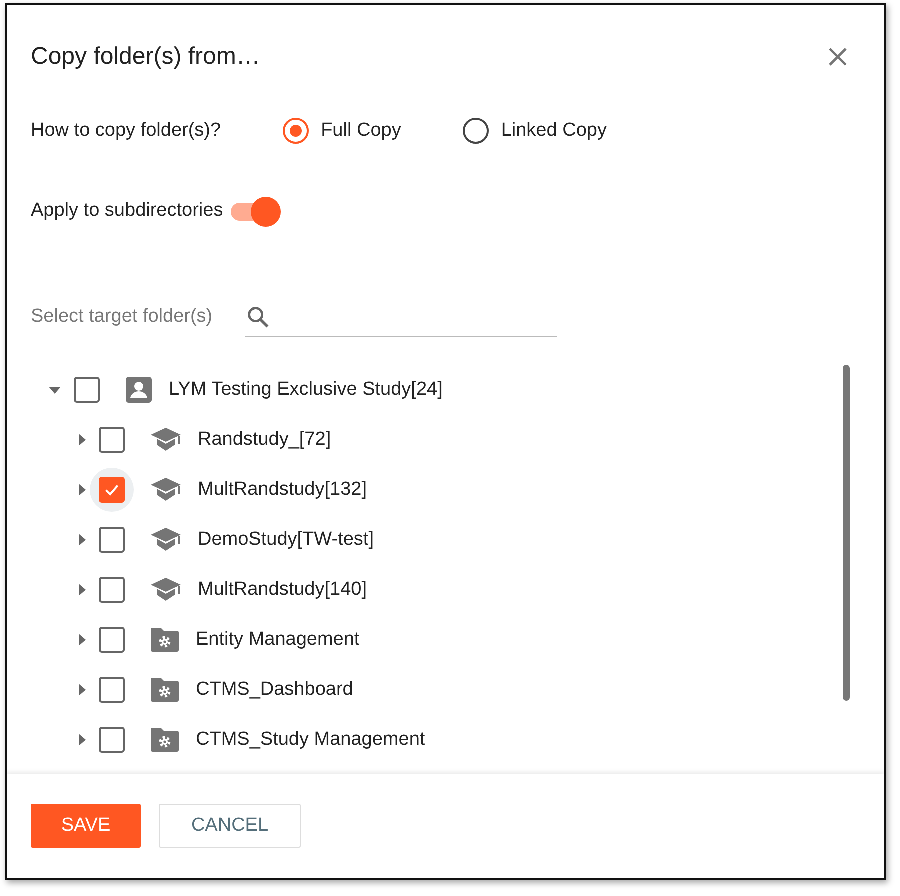 The width and height of the screenshot is (900, 896). Describe the element at coordinates (535, 131) in the screenshot. I see `radio-option: Linked Copy` at that location.